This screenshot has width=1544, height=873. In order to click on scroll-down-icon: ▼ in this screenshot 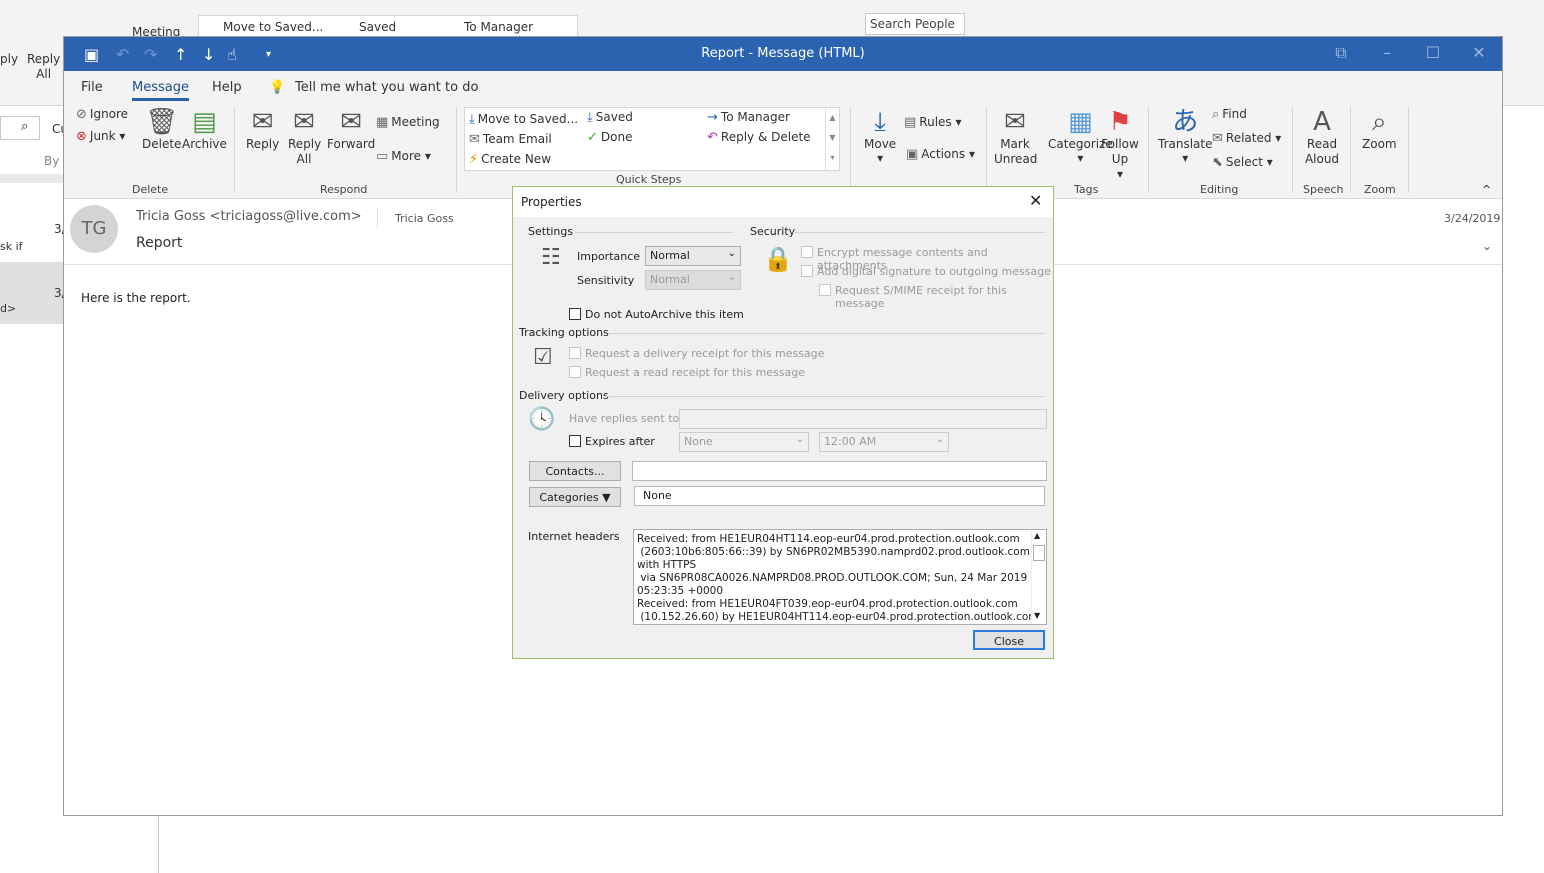, I will do `click(1037, 615)`.